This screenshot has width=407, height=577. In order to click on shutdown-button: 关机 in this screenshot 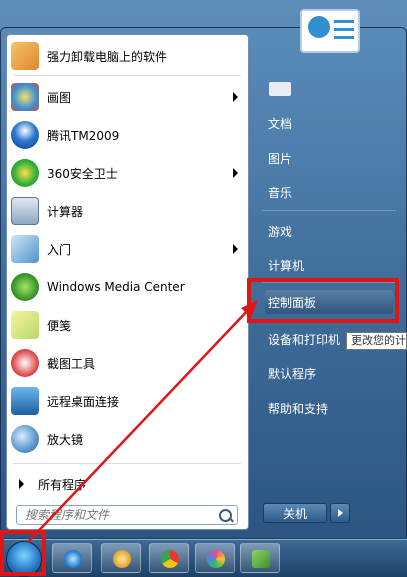, I will do `click(295, 513)`.